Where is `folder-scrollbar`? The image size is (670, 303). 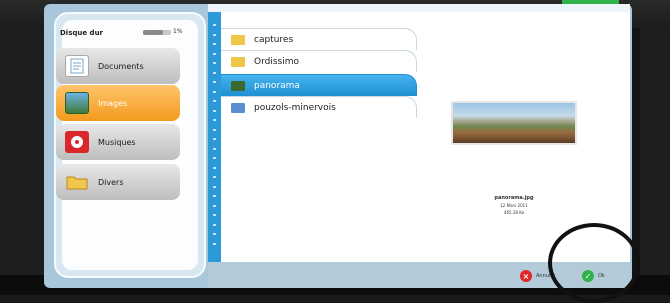
folder-scrollbar is located at coordinates (214, 137).